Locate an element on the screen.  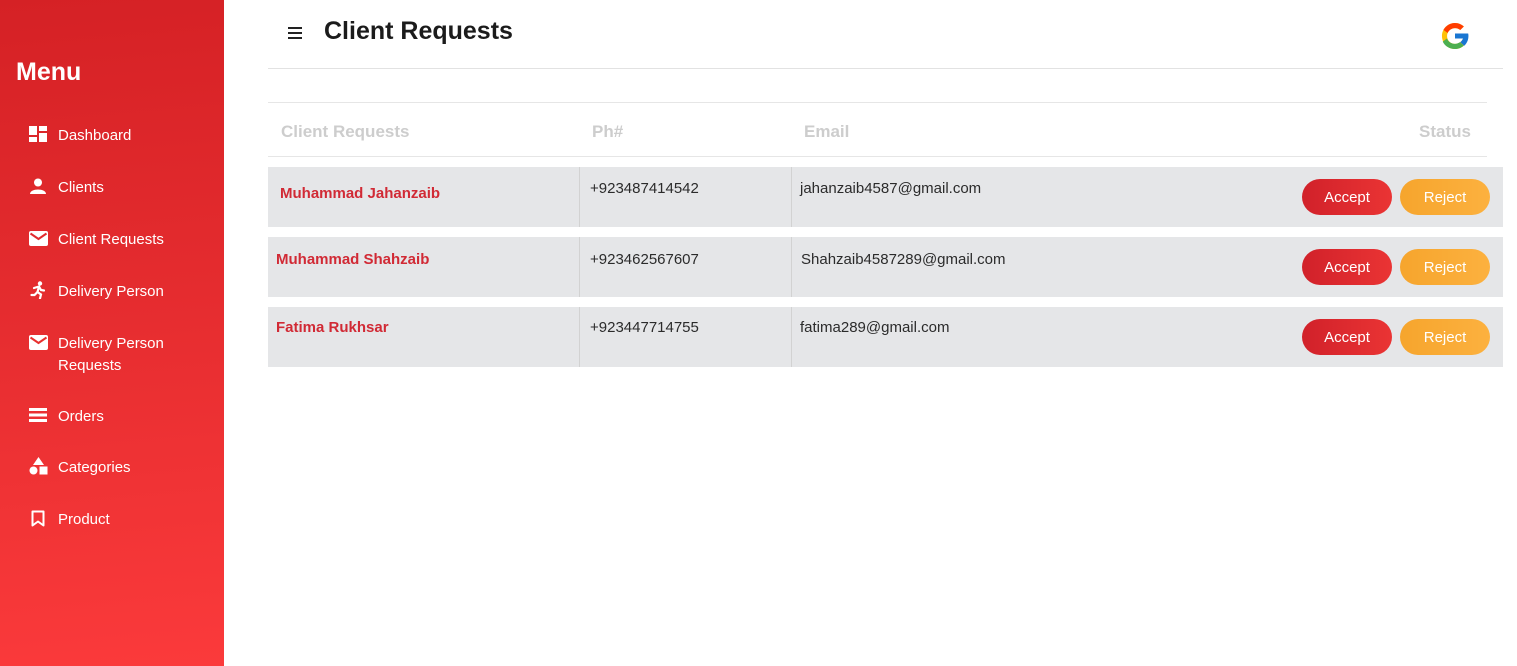
sidebar-item-label: Orders is located at coordinates (81, 416).